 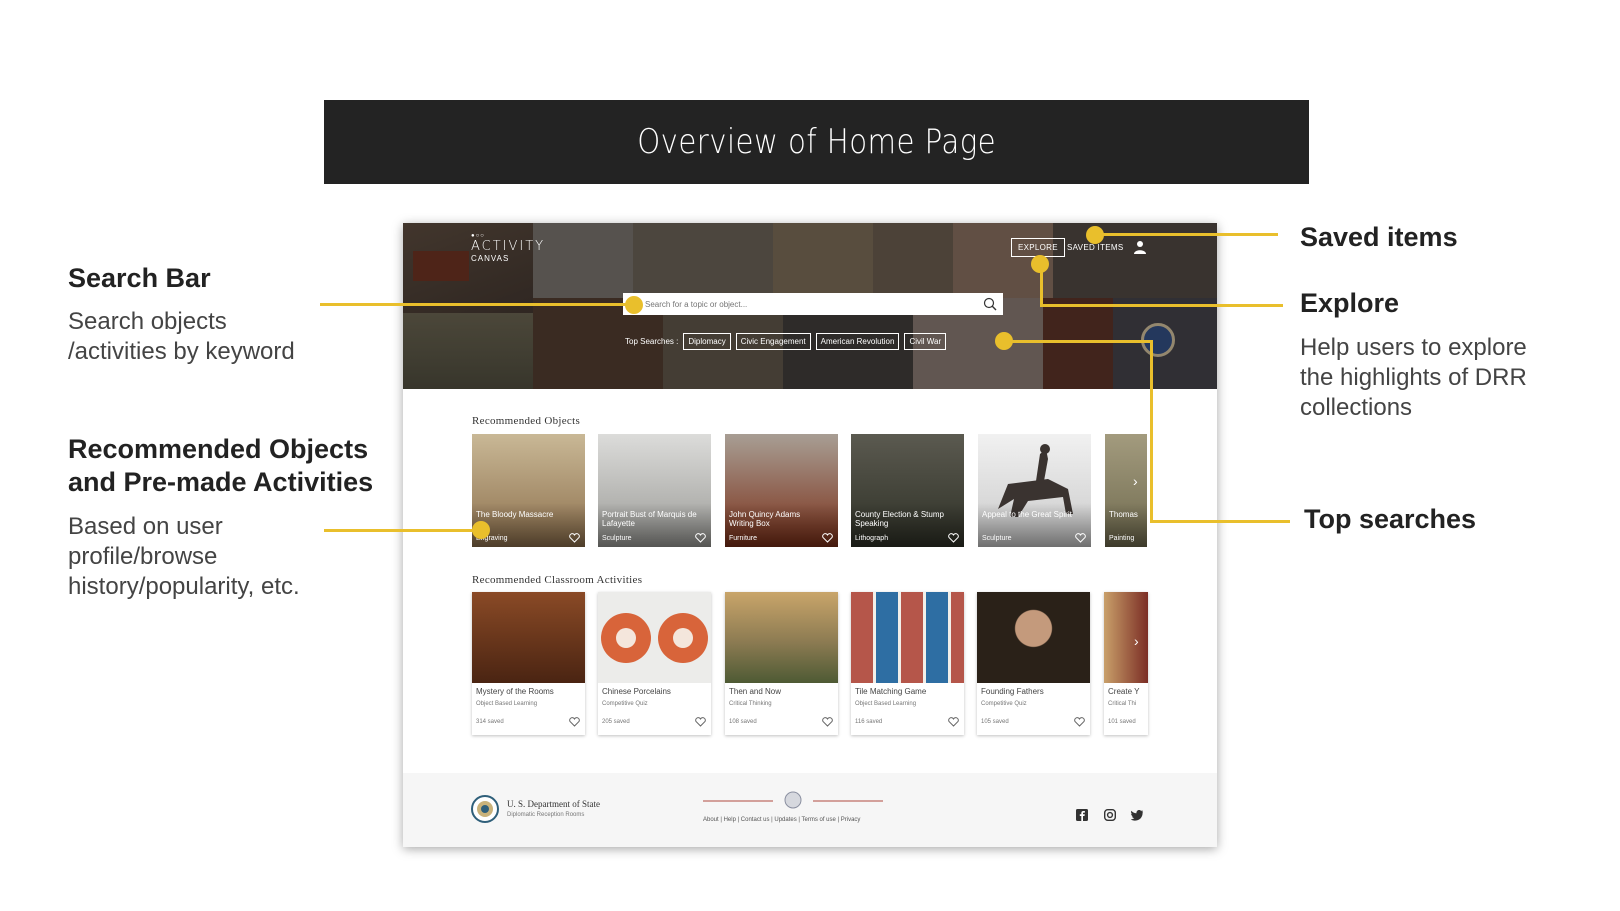 What do you see at coordinates (515, 514) in the screenshot?
I see `object-caption: The Bloody Massacre` at bounding box center [515, 514].